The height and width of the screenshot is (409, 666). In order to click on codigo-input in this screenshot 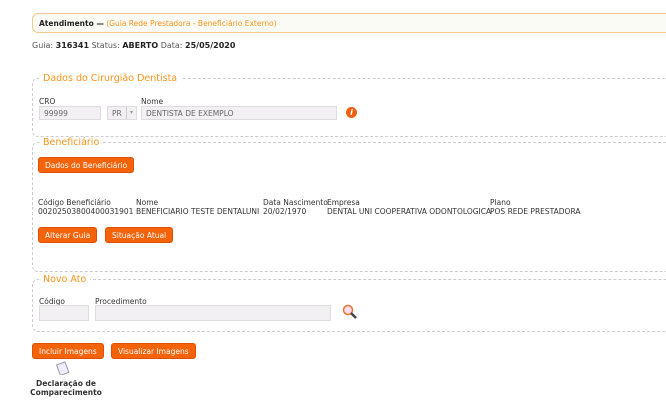, I will do `click(64, 313)`.